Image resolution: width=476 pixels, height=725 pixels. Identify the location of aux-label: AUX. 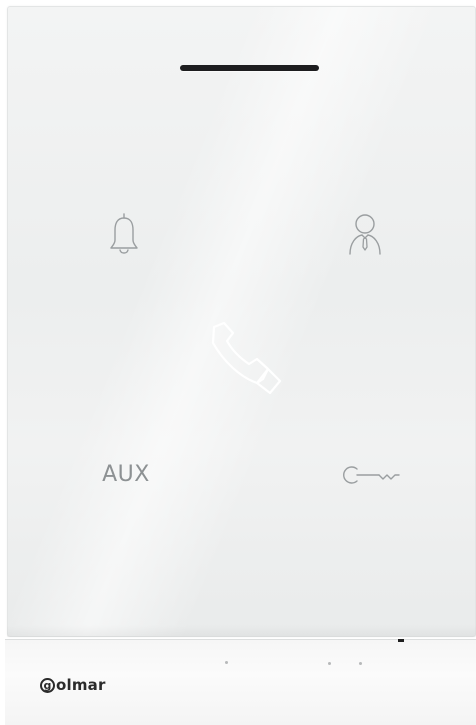
(126, 474).